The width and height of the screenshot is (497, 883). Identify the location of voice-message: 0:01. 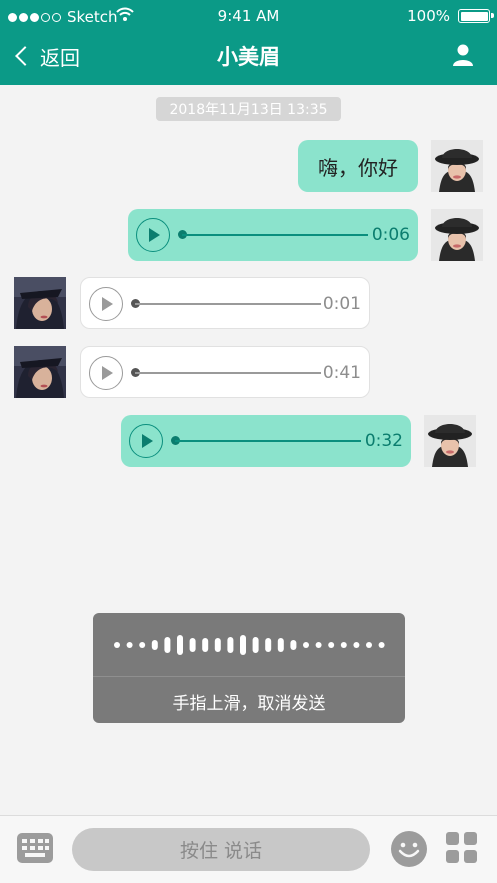
(225, 303).